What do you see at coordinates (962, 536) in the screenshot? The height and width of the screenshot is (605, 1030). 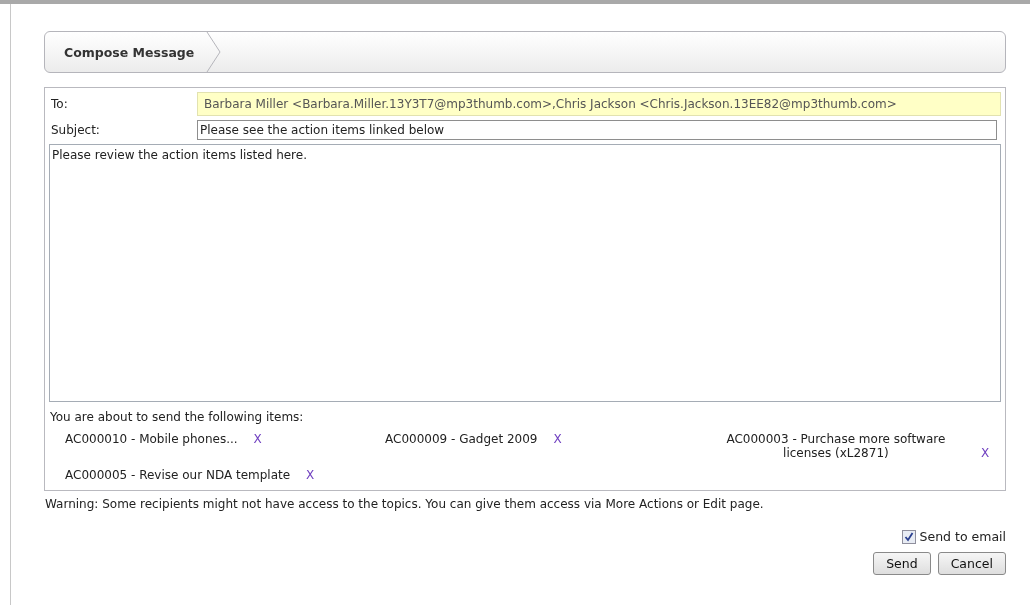 I see `send-email-label: Send to email` at bounding box center [962, 536].